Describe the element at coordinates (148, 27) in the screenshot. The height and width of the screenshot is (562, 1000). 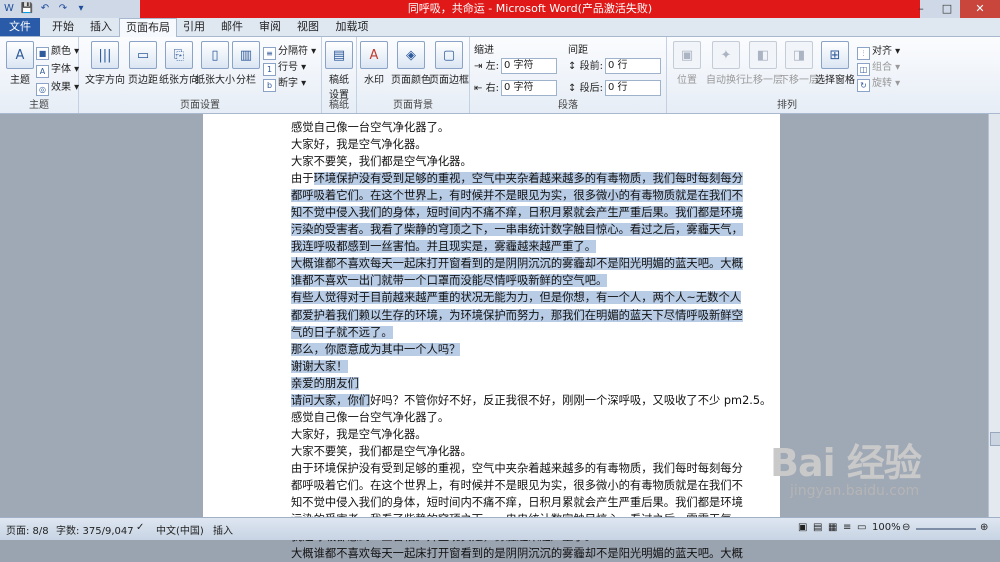
I see `tab-page-layout: 页面布局` at that location.